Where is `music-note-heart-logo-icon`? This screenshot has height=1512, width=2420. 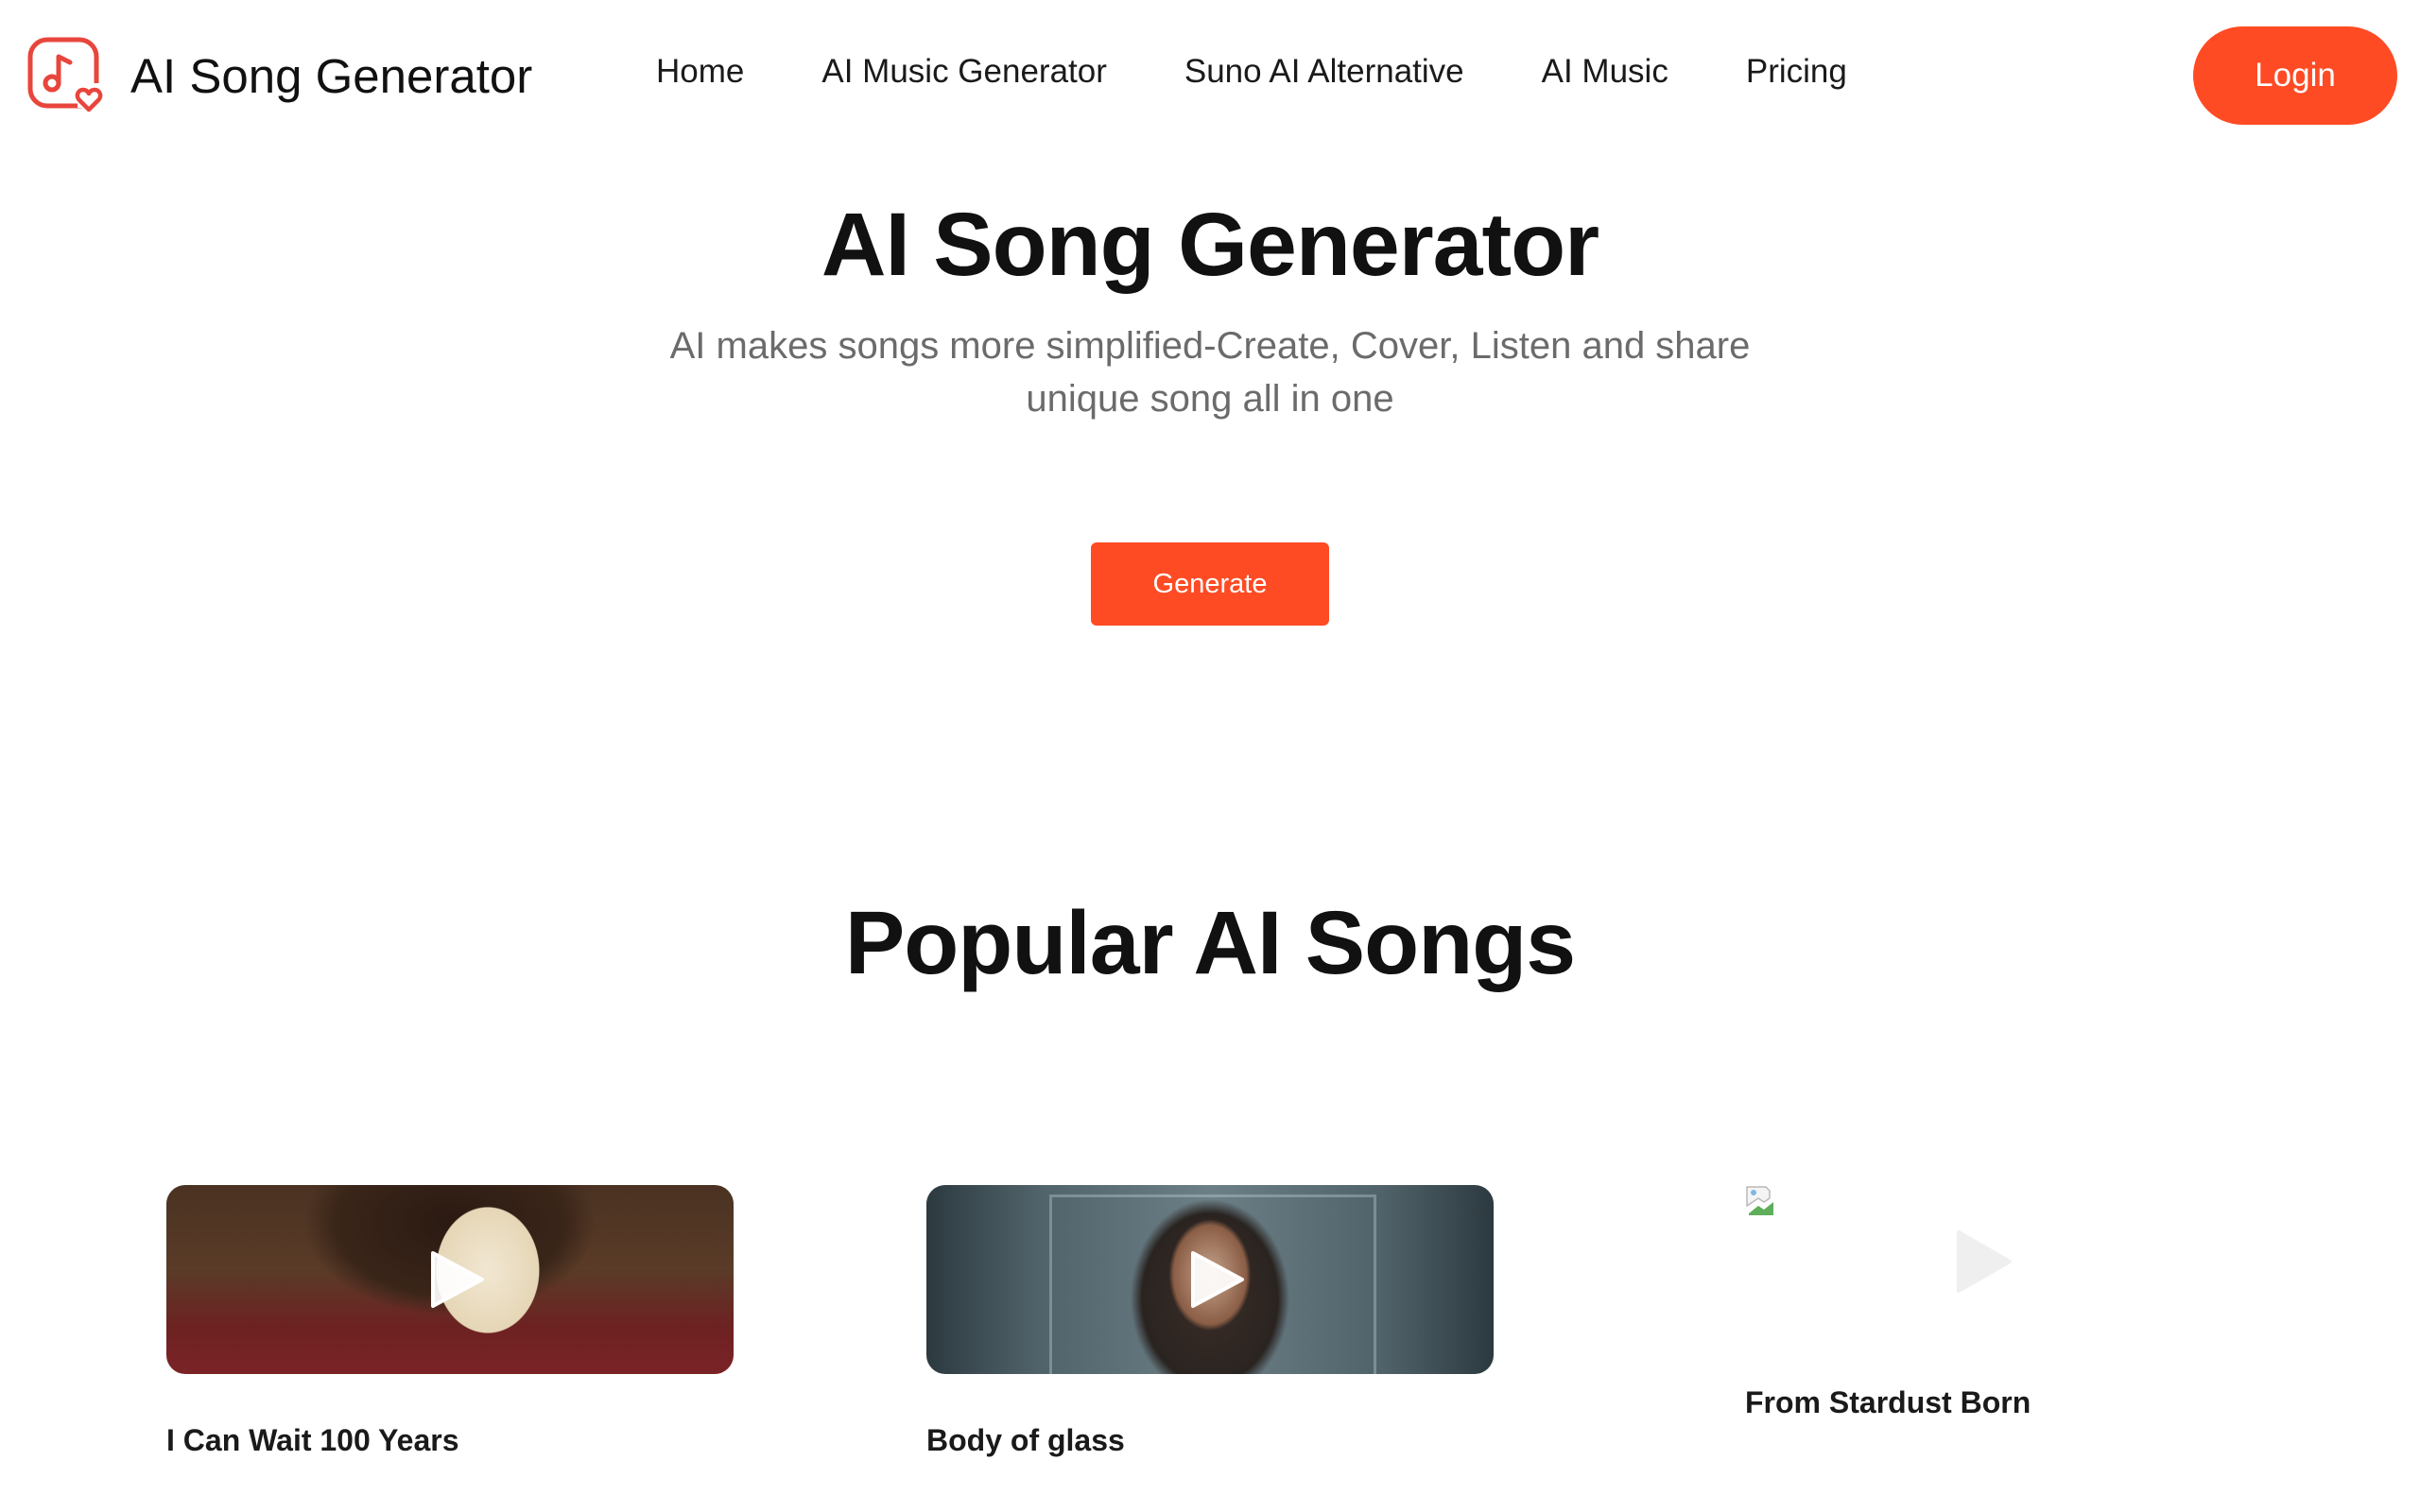
music-note-heart-logo-icon is located at coordinates (65, 74).